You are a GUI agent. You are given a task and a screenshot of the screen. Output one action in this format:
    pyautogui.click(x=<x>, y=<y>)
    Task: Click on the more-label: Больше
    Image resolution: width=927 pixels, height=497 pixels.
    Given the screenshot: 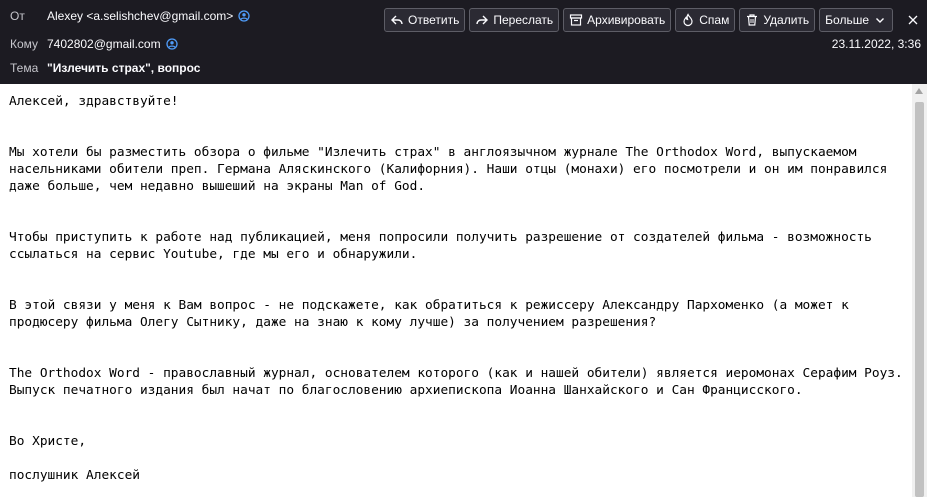 What is the action you would take?
    pyautogui.click(x=847, y=20)
    